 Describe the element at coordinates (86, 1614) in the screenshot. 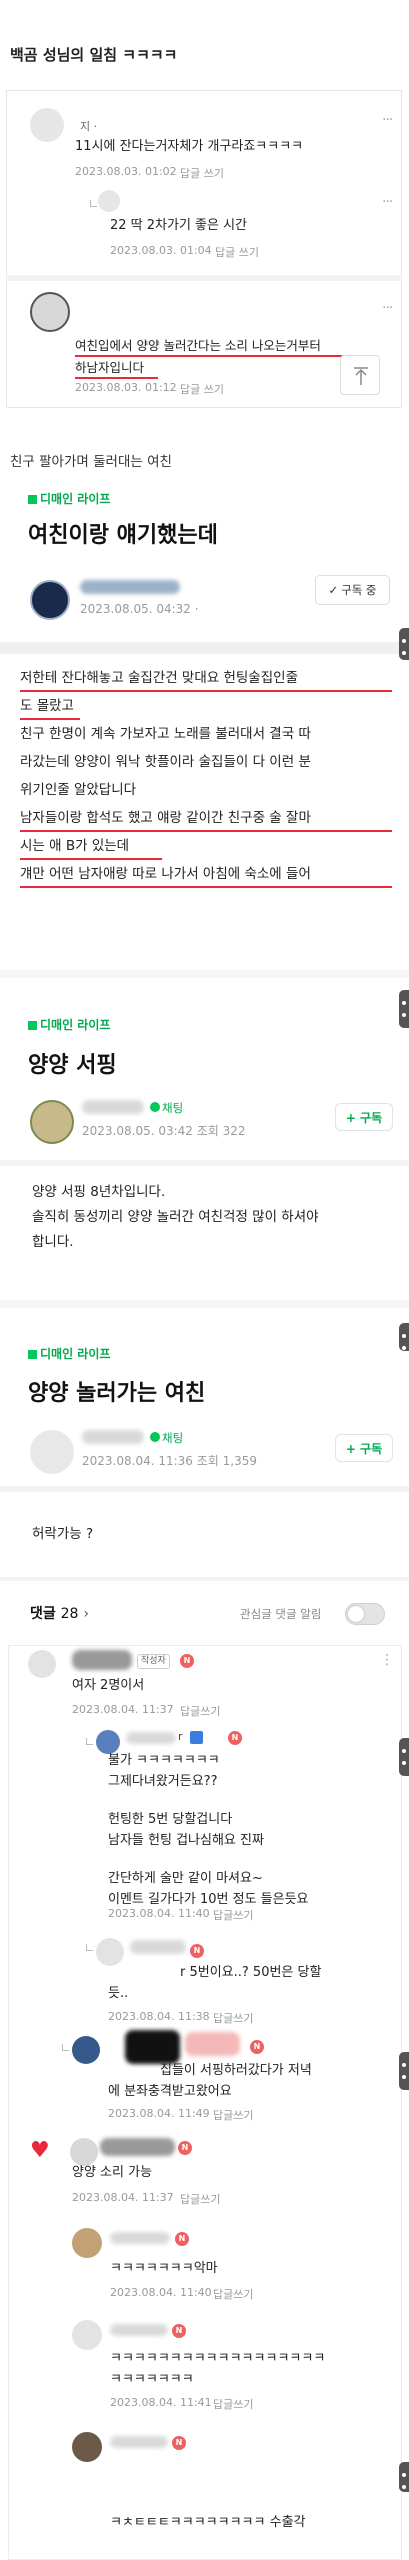

I see `chevron-right-icon: ›` at that location.